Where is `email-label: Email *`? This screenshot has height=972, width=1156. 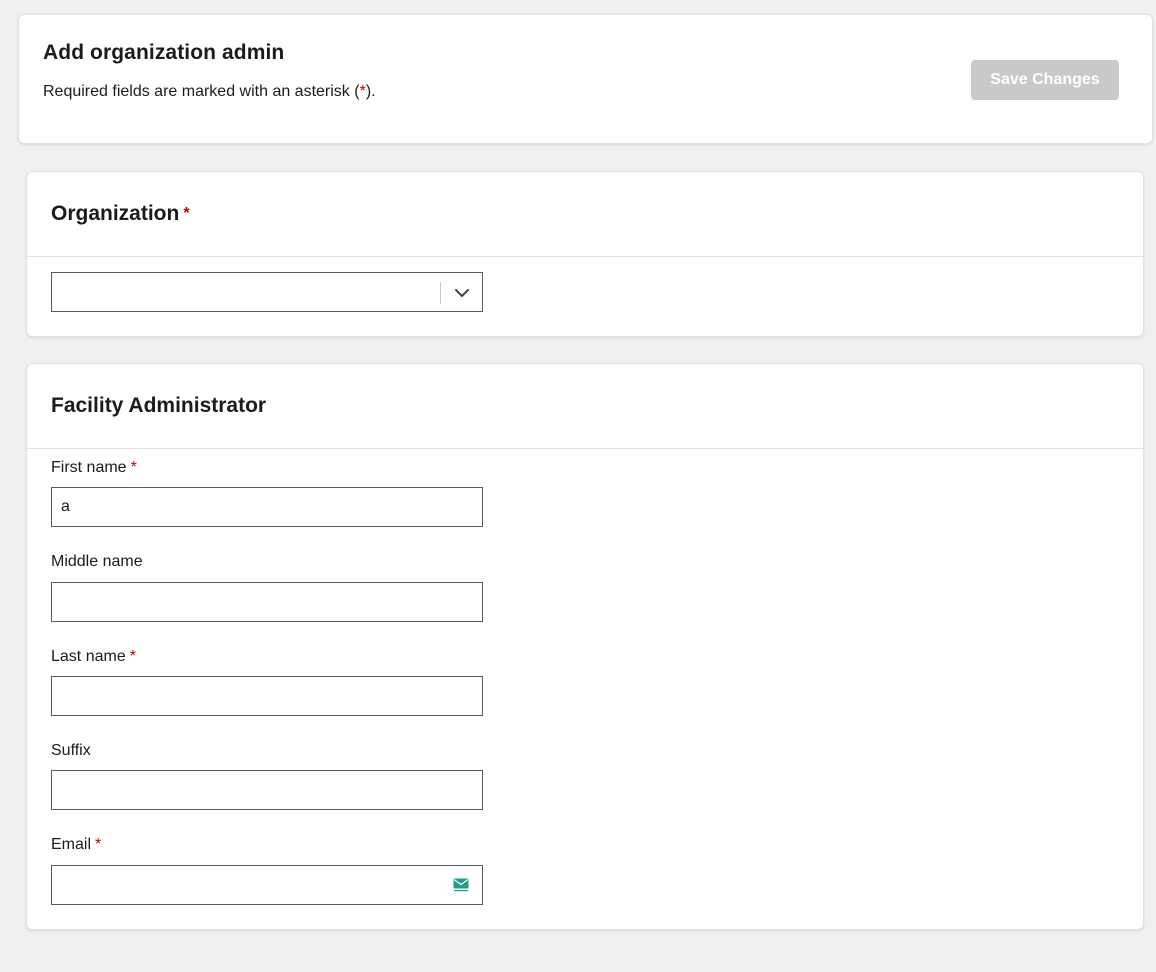
email-label: Email * is located at coordinates (76, 845).